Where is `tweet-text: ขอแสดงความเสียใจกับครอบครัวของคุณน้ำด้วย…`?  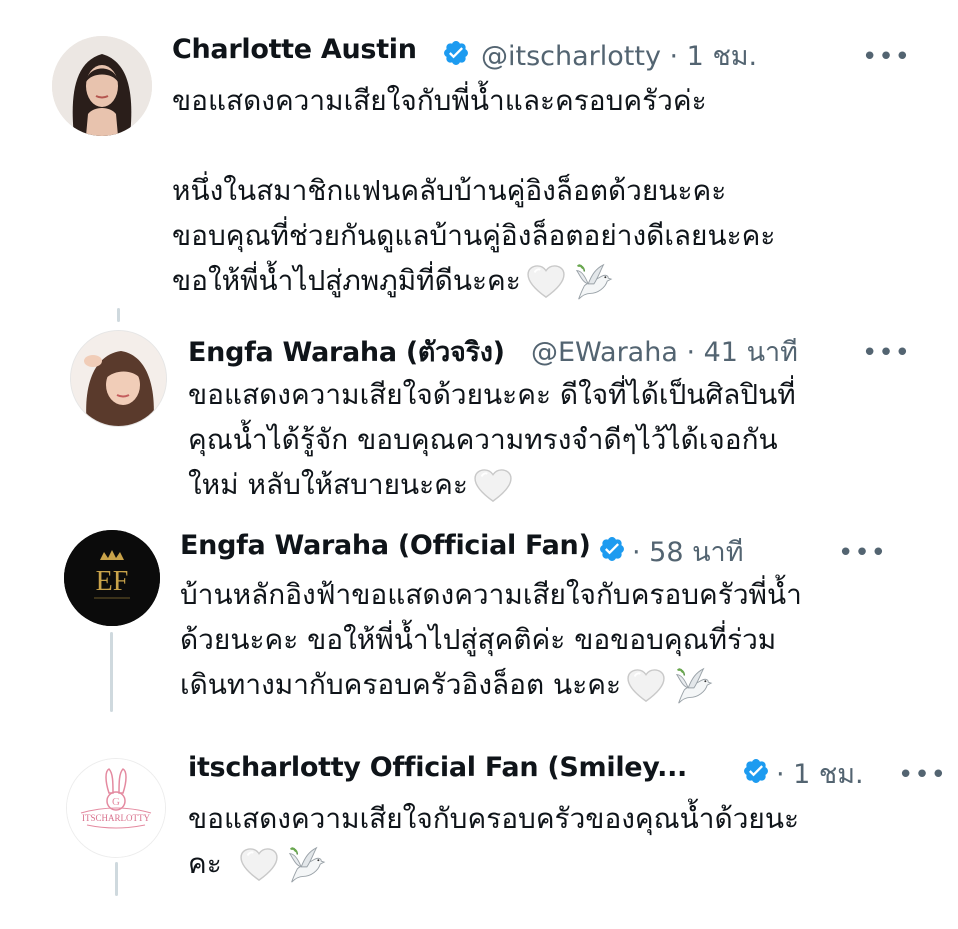 tweet-text: ขอแสดงความเสียใจกับครอบครัวของคุณน้ำด้วย… is located at coordinates (558, 841).